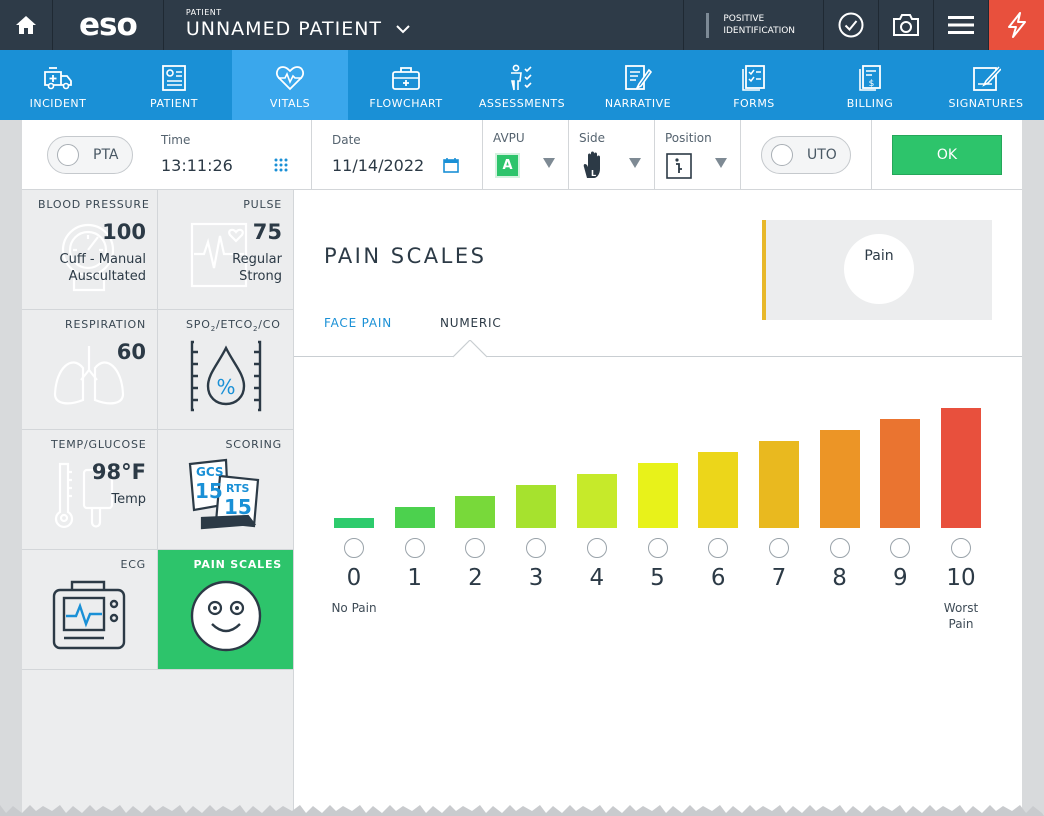 The height and width of the screenshot is (816, 1044). What do you see at coordinates (522, 85) in the screenshot?
I see `nav-assessments: ASSESSMENTS` at bounding box center [522, 85].